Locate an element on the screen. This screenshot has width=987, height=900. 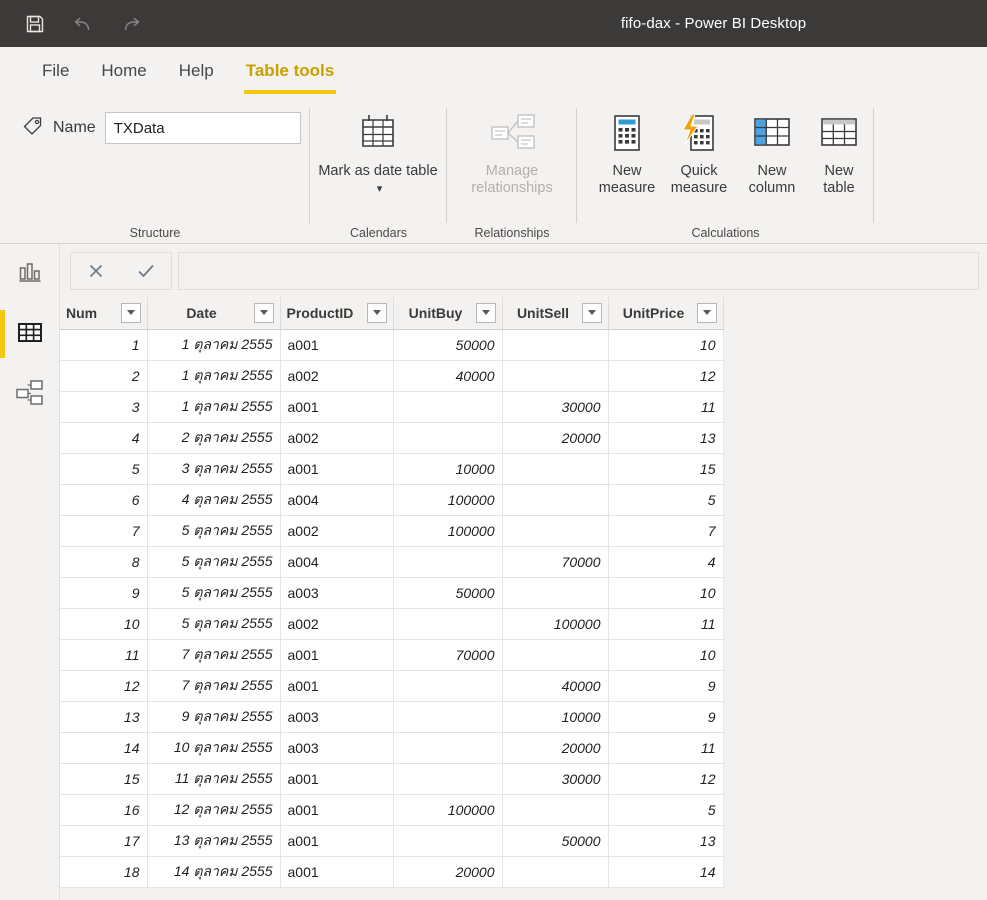
cell-unitprice: 14 is located at coordinates (666, 872).